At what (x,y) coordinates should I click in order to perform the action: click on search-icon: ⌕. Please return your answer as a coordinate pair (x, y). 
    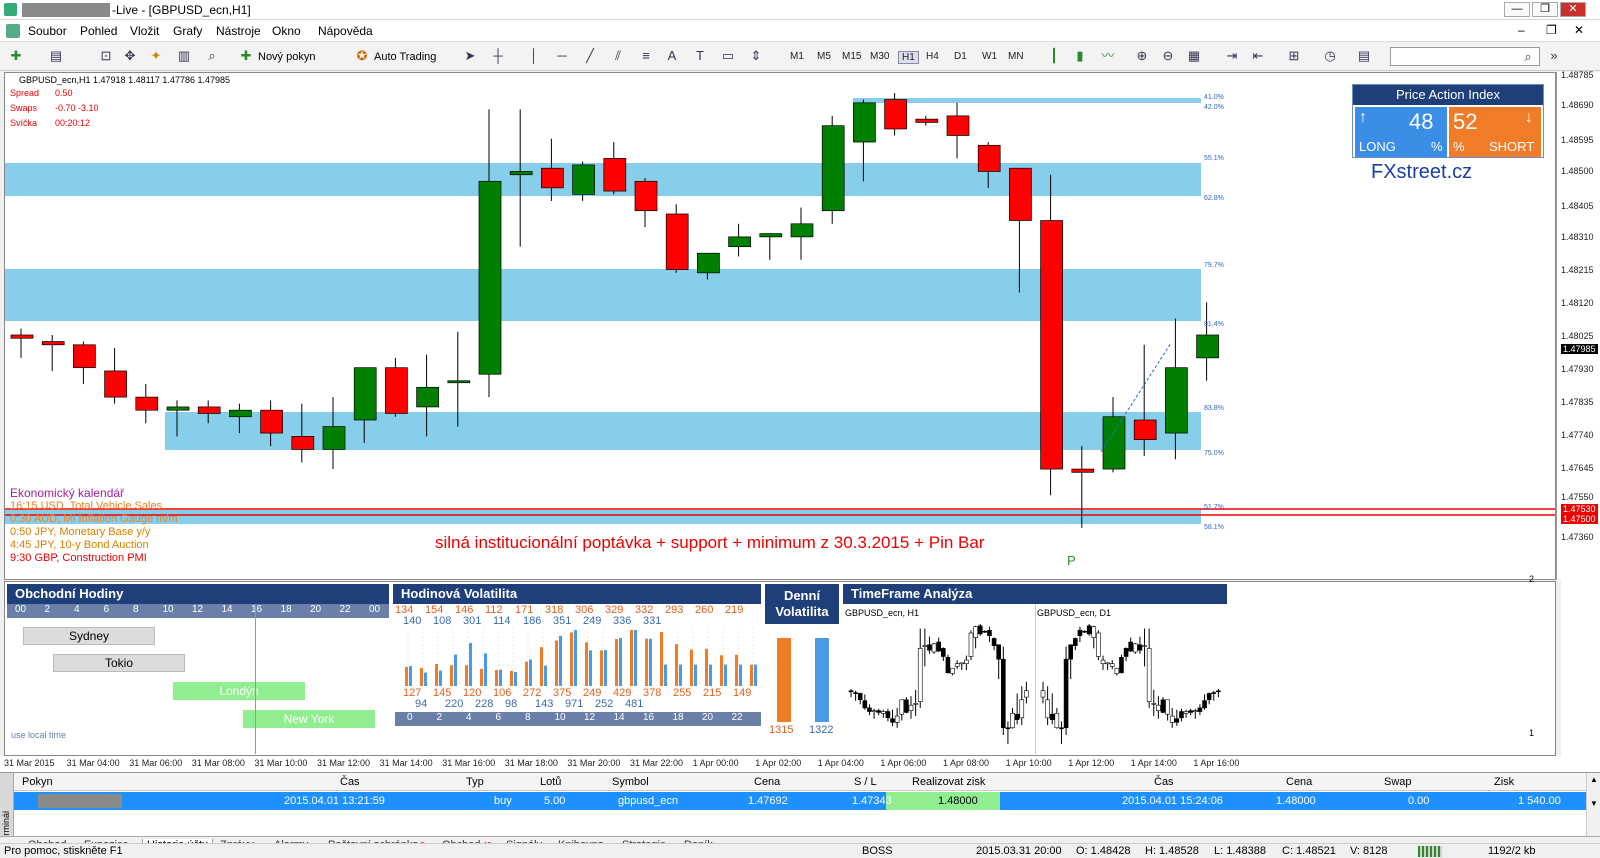
    Looking at the image, I should click on (1528, 57).